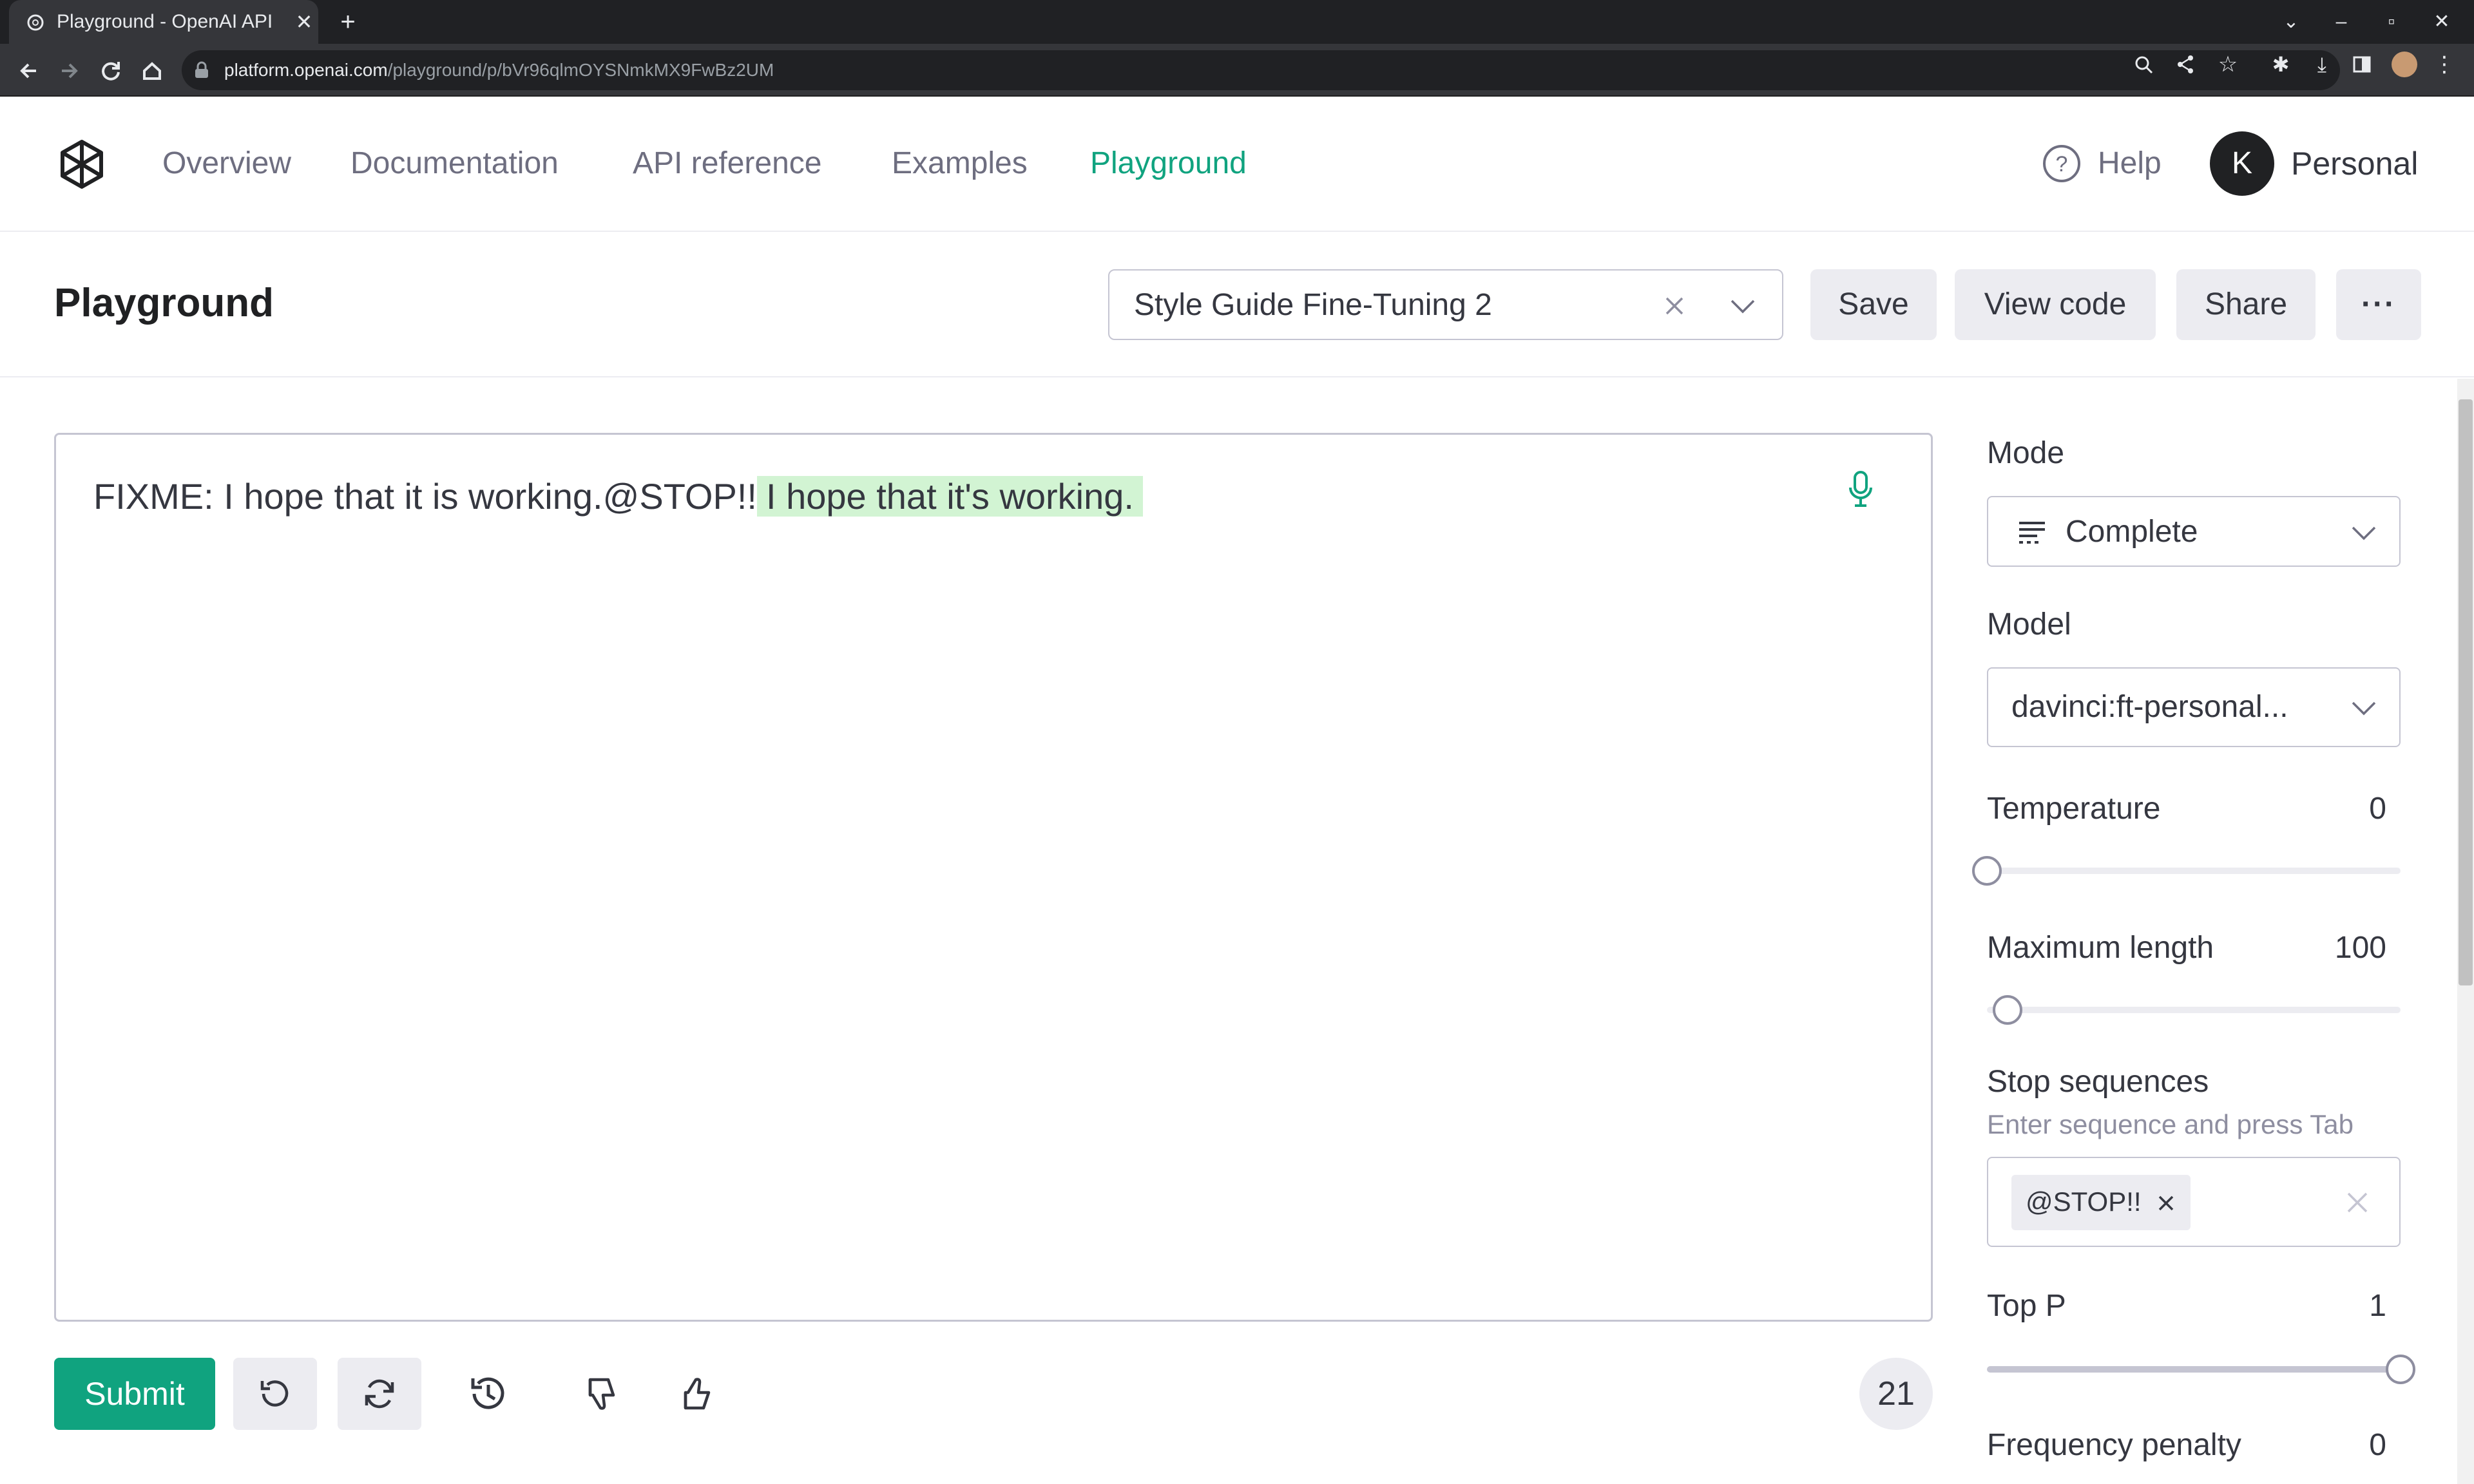  Describe the element at coordinates (82, 164) in the screenshot. I see `openai-logo-icon` at that location.